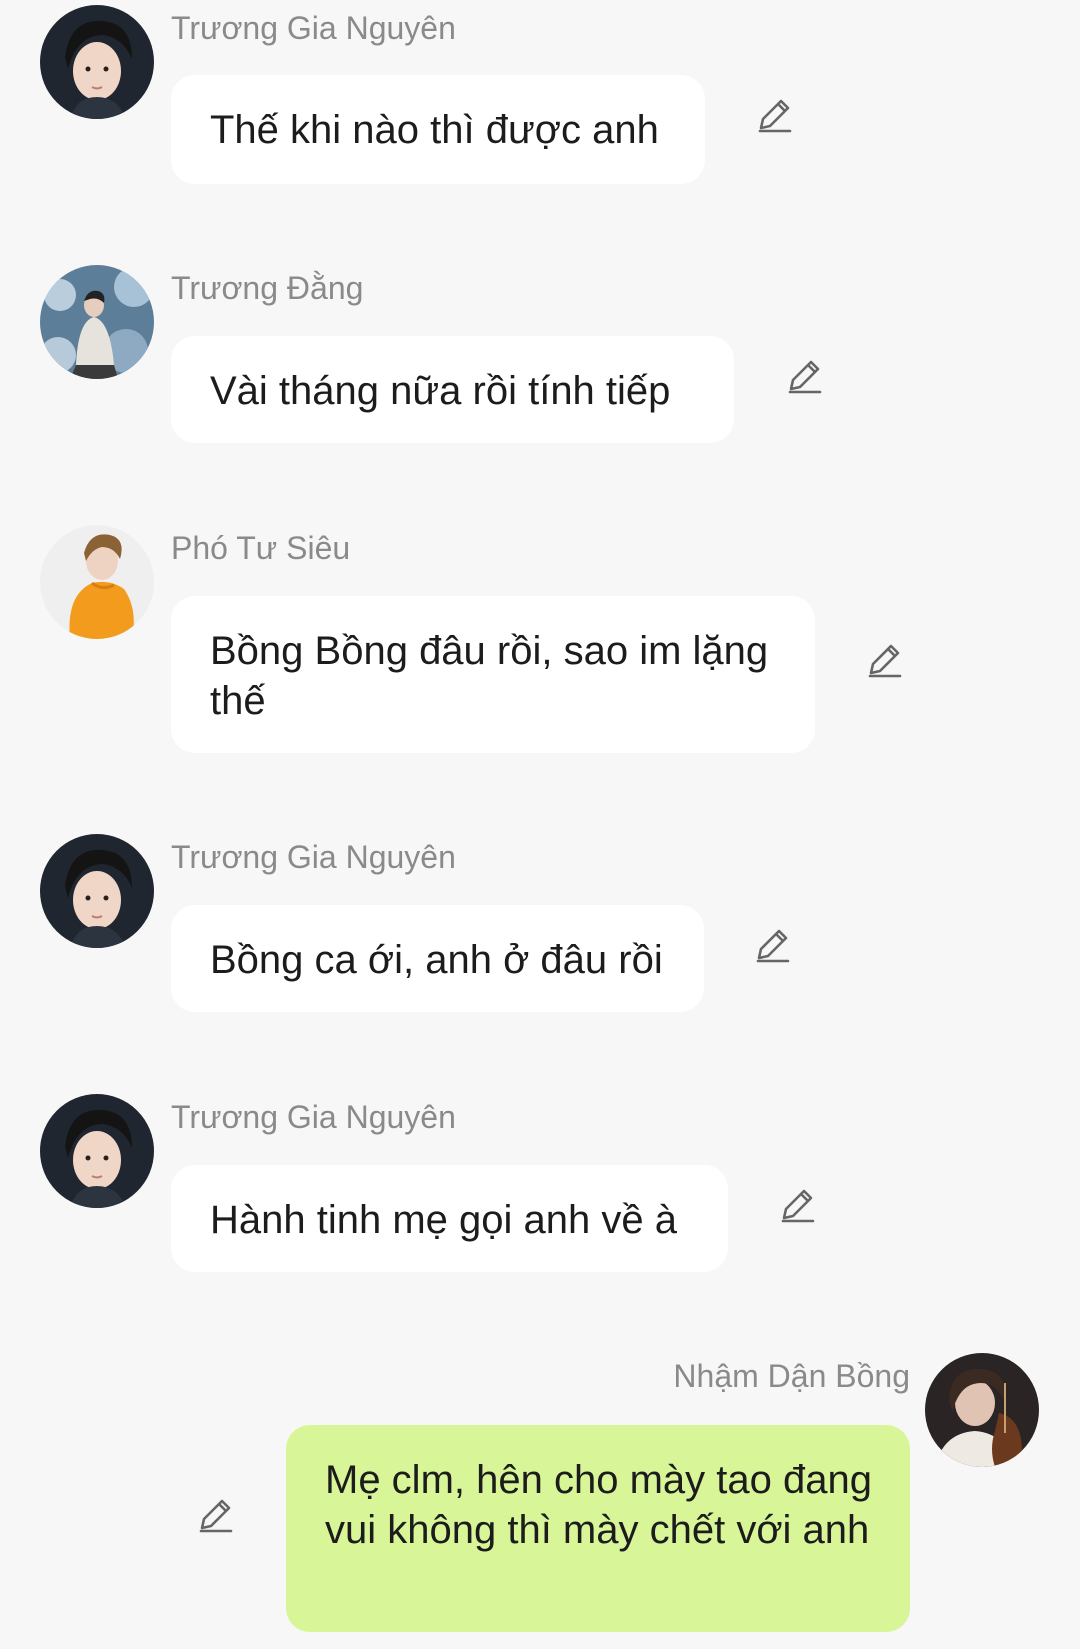  What do you see at coordinates (493, 674) in the screenshot?
I see `message-bubble: Bồng Bồng đâu rồi, sao im lặng thế` at bounding box center [493, 674].